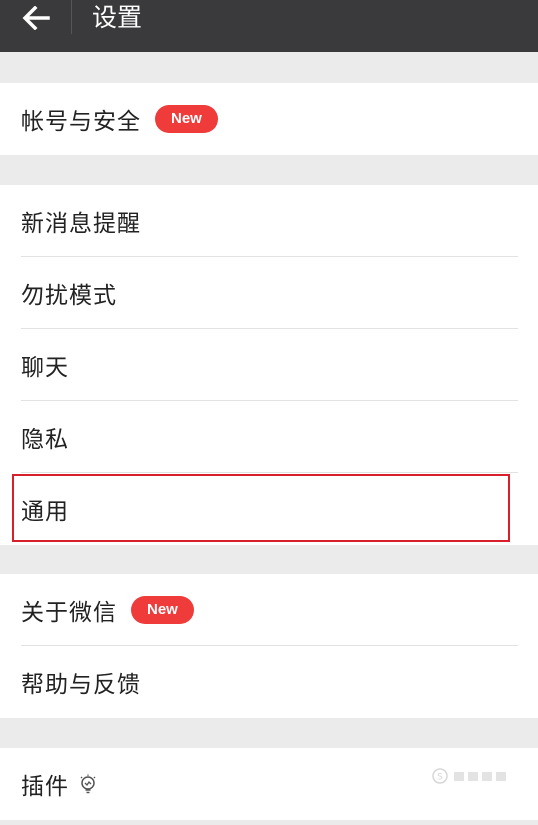  I want to click on settings-item-label: 帐号与安全, so click(81, 122).